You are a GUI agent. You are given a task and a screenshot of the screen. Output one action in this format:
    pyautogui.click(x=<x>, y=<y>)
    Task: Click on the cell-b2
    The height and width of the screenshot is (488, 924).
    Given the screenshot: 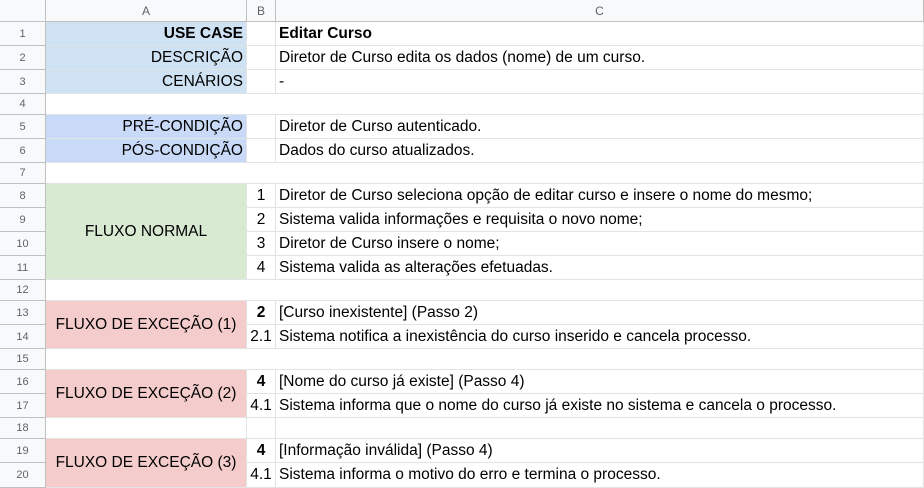 What is the action you would take?
    pyautogui.click(x=261, y=58)
    